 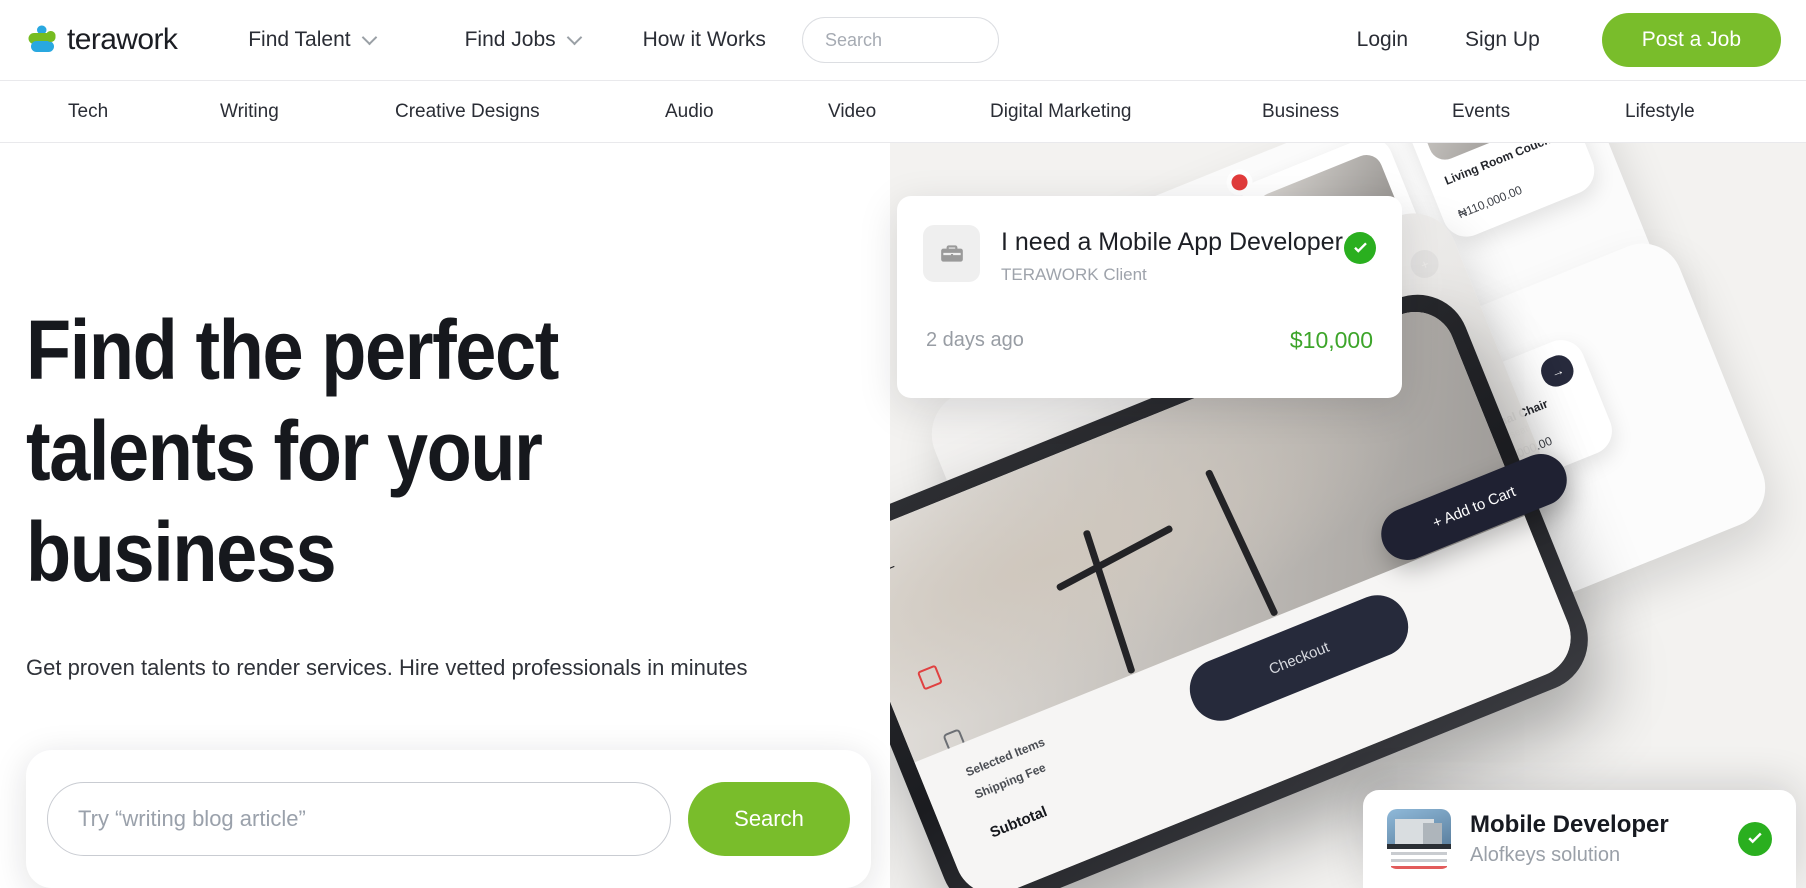 I want to click on primary-nav-links: Find Talent Find Jobs How it Works, so click(x=507, y=40).